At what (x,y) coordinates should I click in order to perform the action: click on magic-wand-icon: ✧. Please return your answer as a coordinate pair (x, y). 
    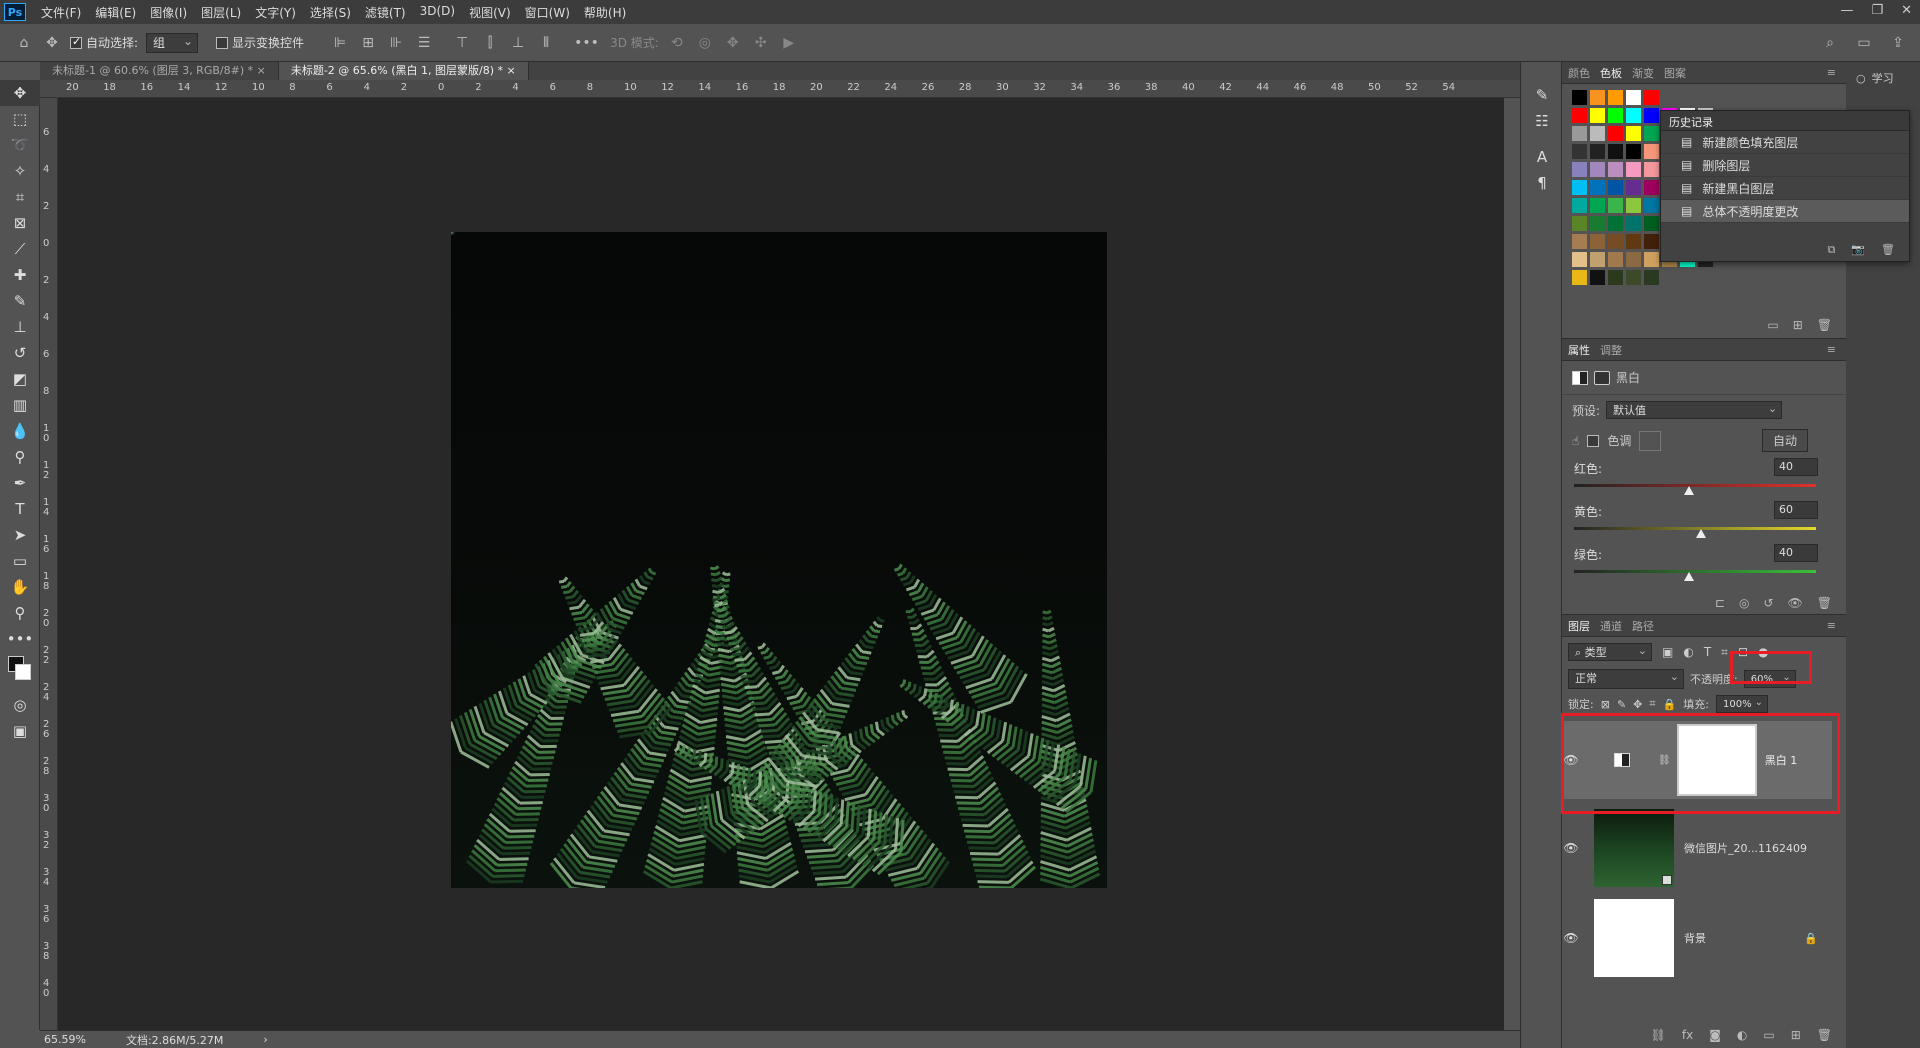
    Looking at the image, I should click on (20, 171).